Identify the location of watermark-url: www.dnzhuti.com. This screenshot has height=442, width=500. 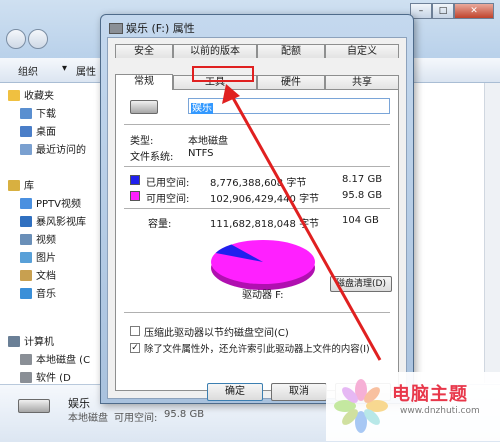
(440, 411).